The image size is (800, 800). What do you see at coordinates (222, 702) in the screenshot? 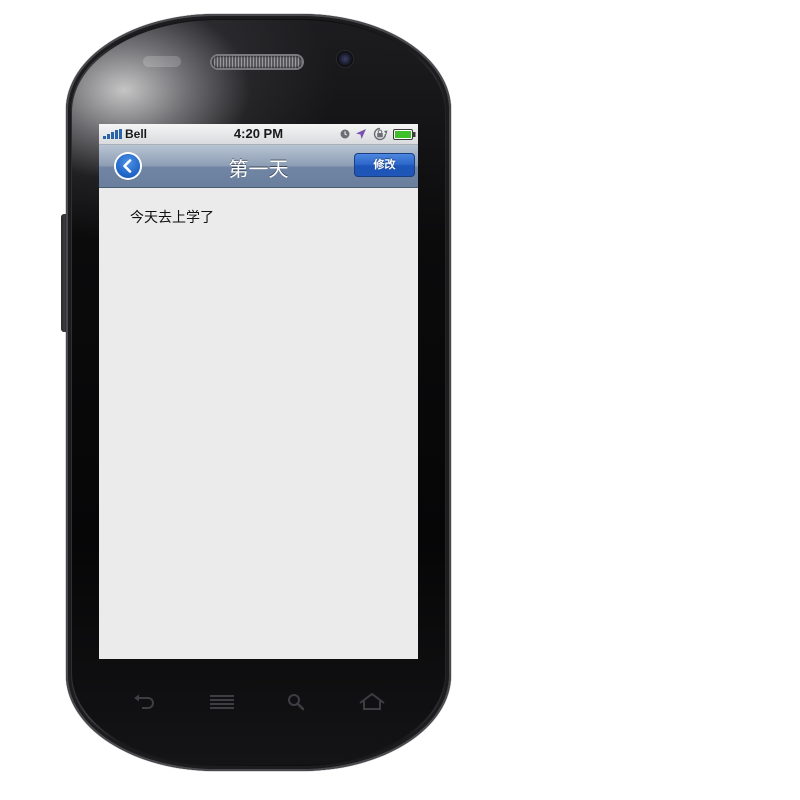
I see `menu-key-icon` at bounding box center [222, 702].